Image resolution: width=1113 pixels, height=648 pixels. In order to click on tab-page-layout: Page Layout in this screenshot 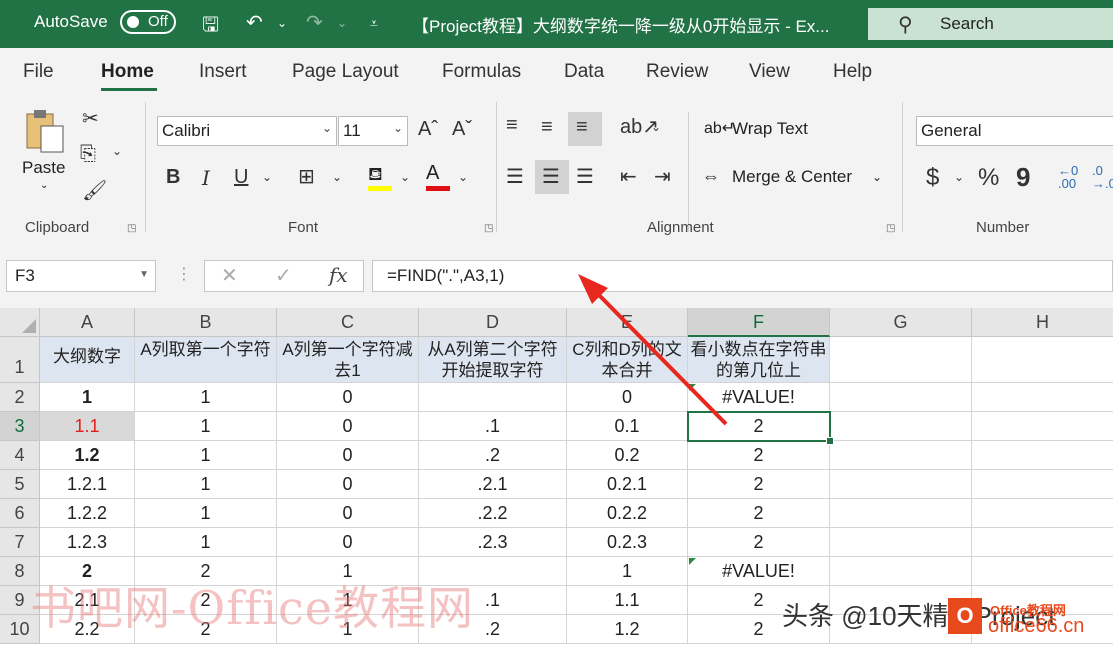, I will do `click(345, 72)`.